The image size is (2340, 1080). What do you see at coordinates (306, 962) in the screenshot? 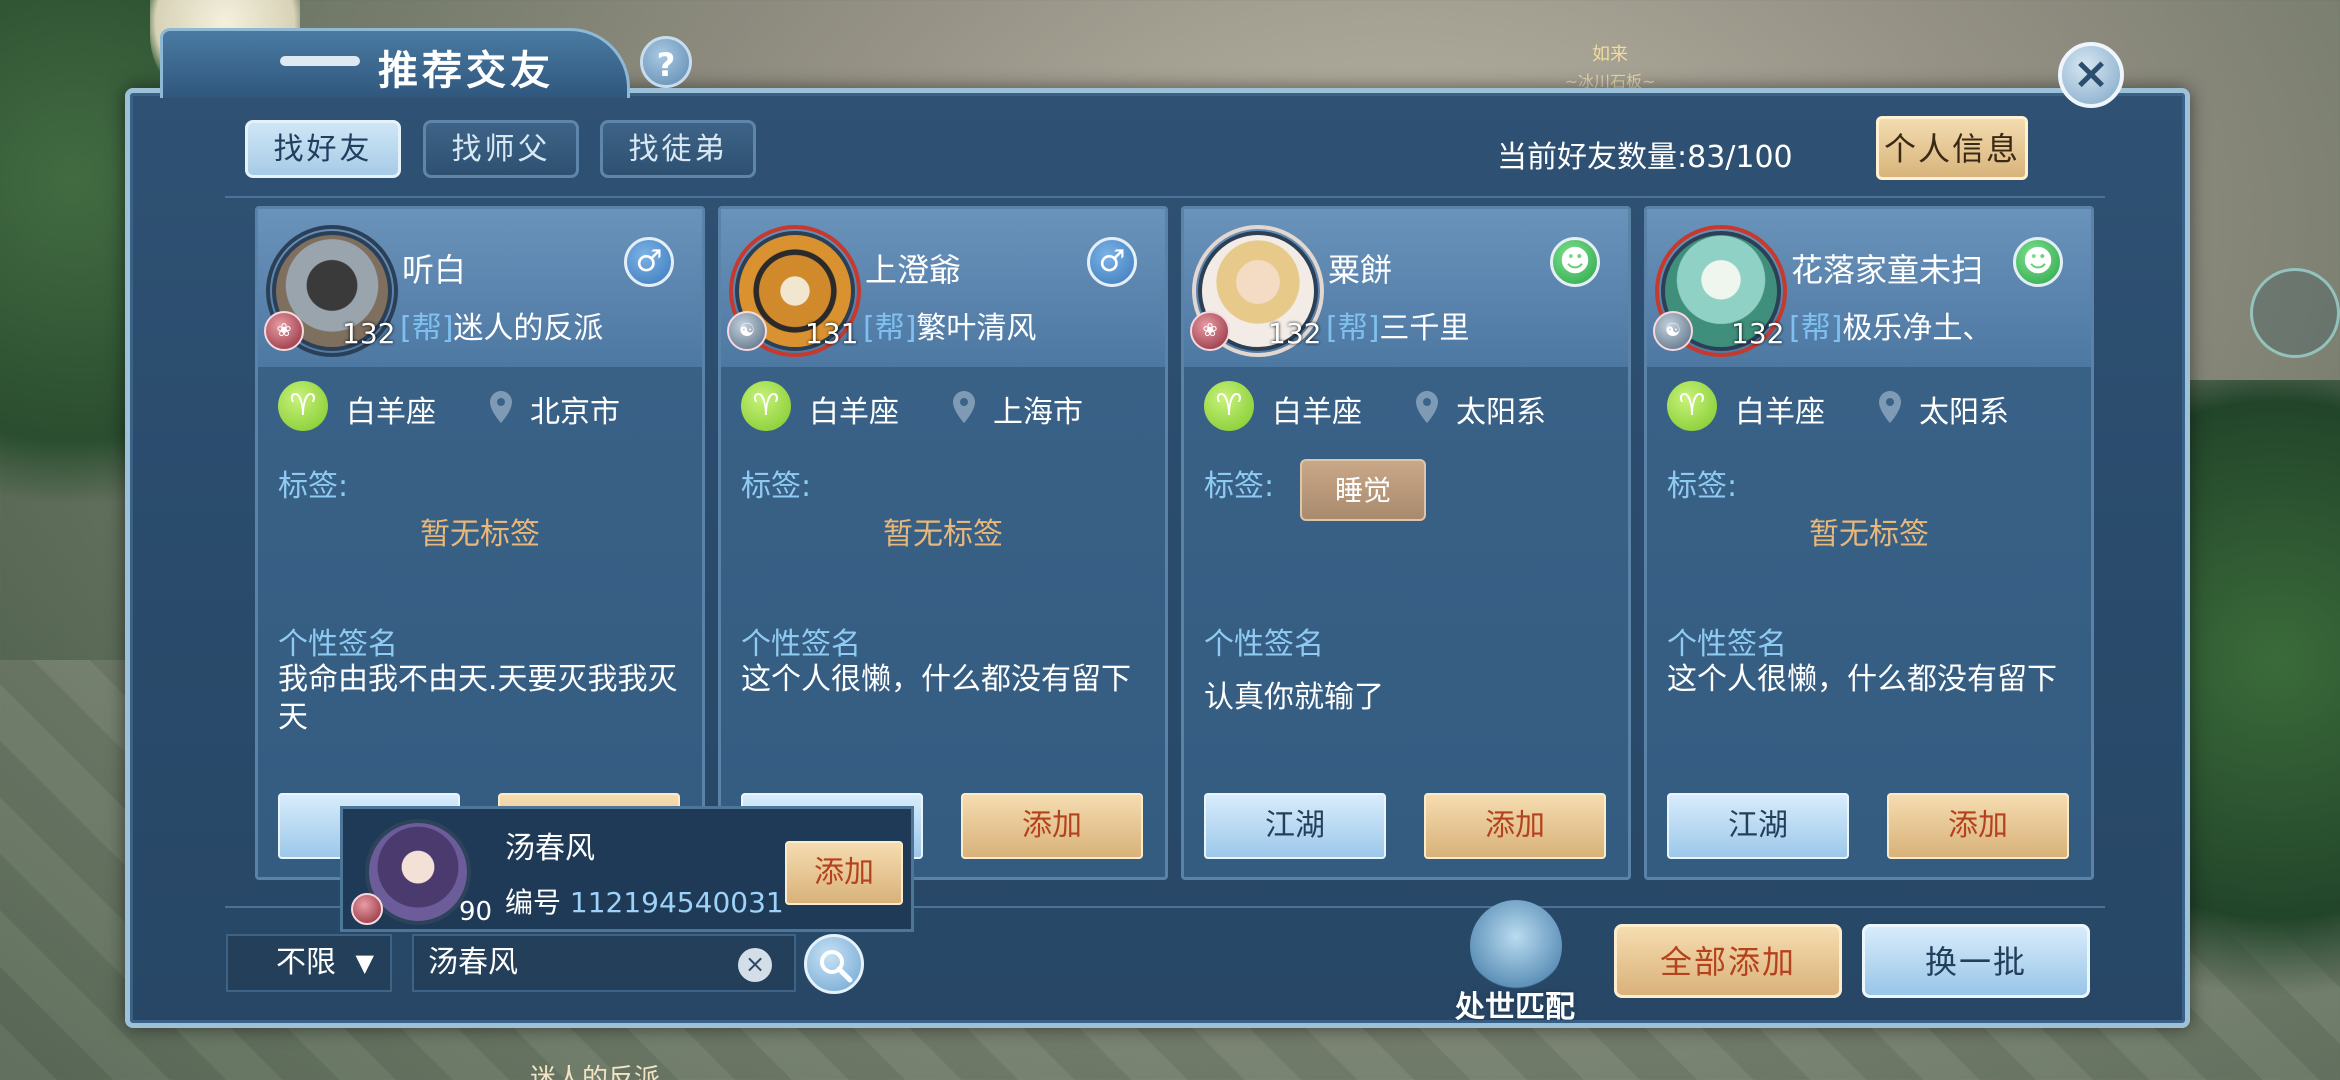
I see `filter-value: 不限` at bounding box center [306, 962].